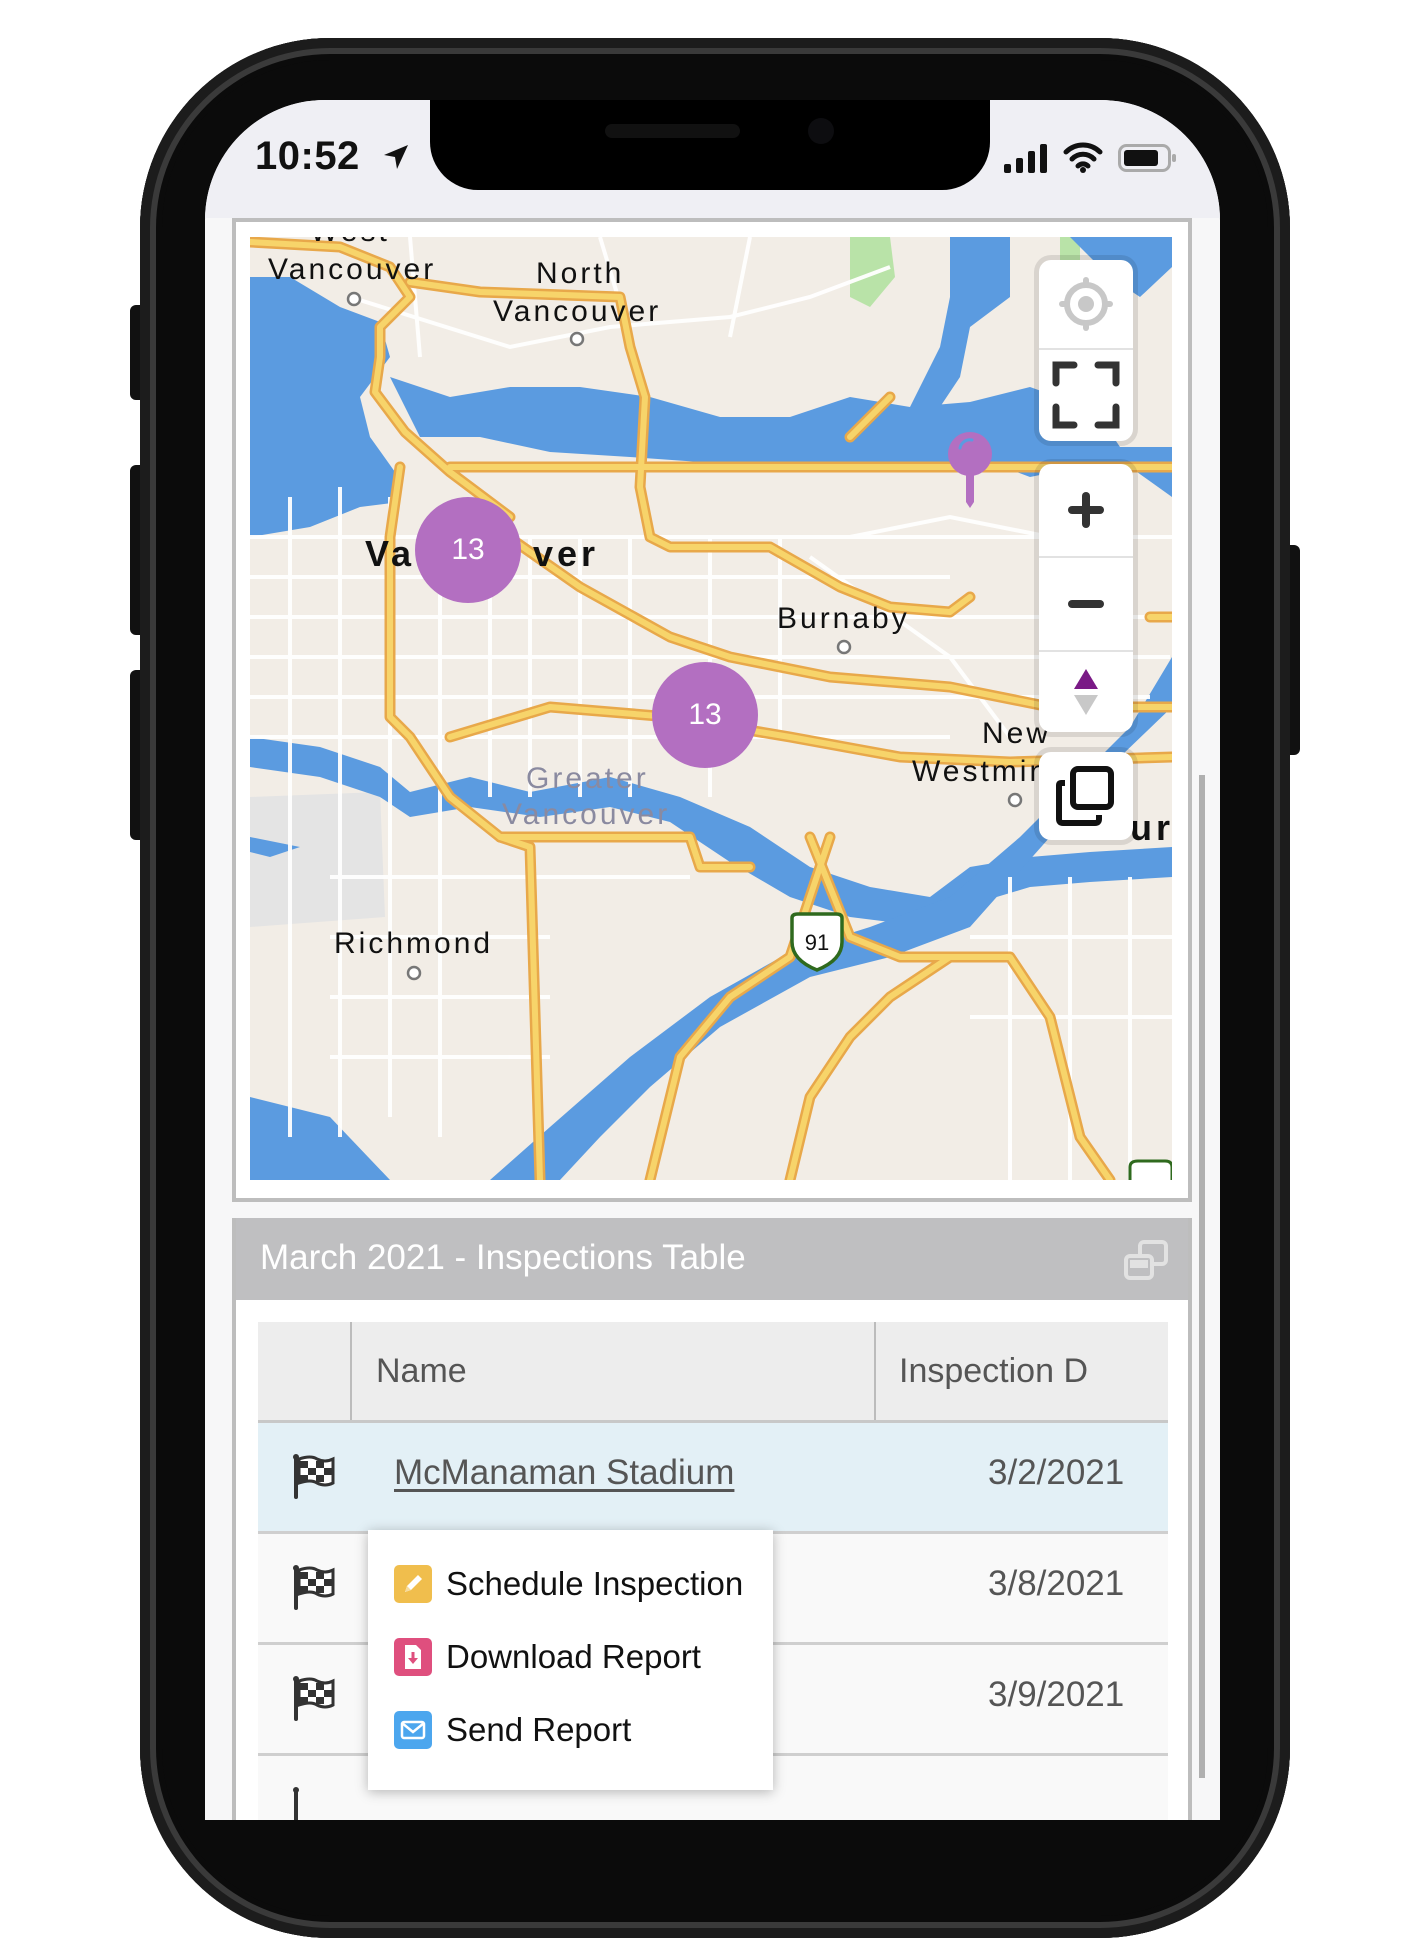  I want to click on map-label-north-vancouver-2: Vancouver, so click(577, 311).